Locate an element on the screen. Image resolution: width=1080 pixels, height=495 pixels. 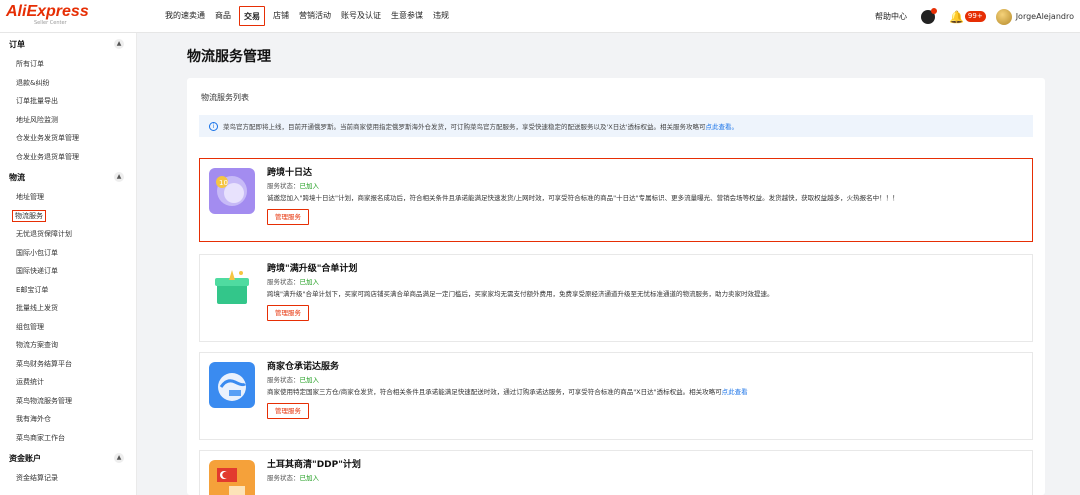
sidebar-item: 菜鸟商家工作台 is located at coordinates (68, 438).